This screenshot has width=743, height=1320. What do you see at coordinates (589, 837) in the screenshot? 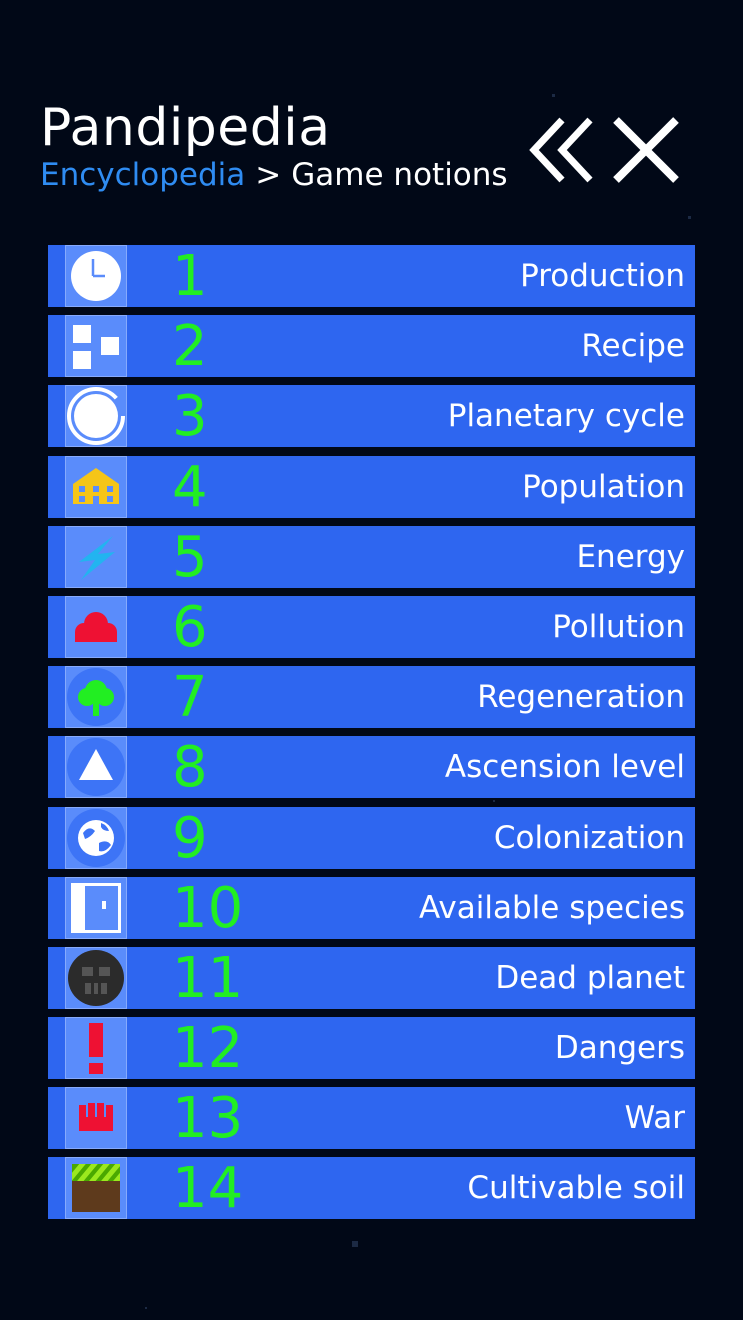
I see `notion-label: Colonization` at bounding box center [589, 837].